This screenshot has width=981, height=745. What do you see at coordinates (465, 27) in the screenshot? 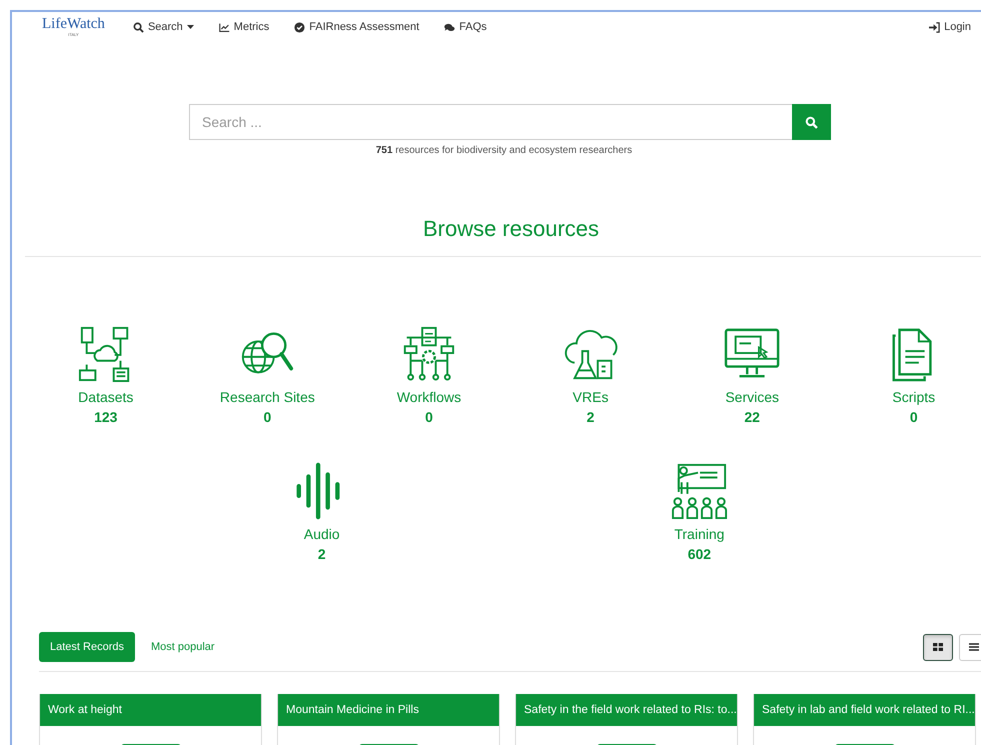
I see `nav-link: FAQs` at bounding box center [465, 27].